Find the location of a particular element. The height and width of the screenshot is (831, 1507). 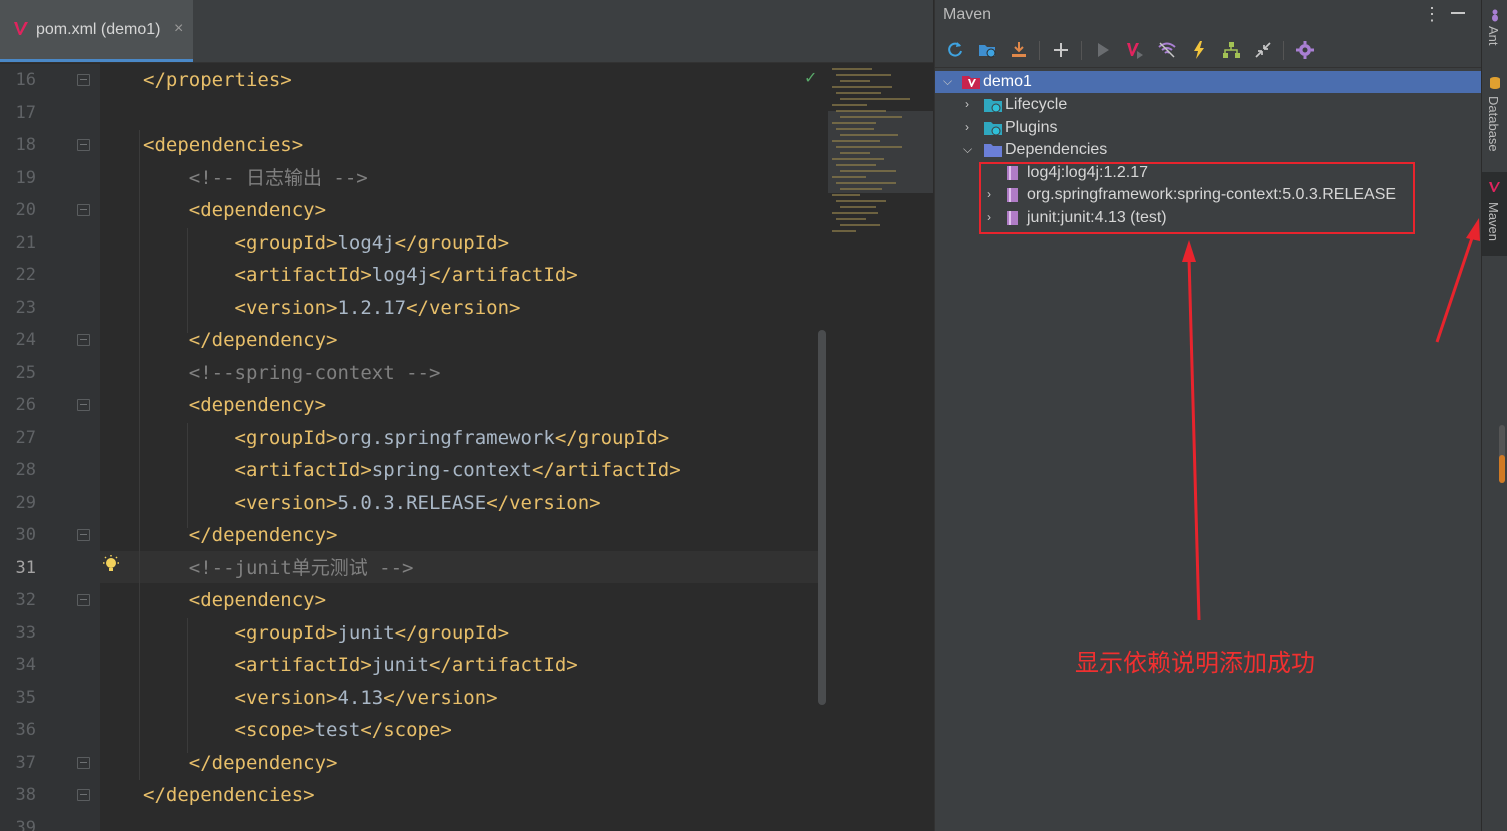

line-number: 24 is located at coordinates (25, 340).